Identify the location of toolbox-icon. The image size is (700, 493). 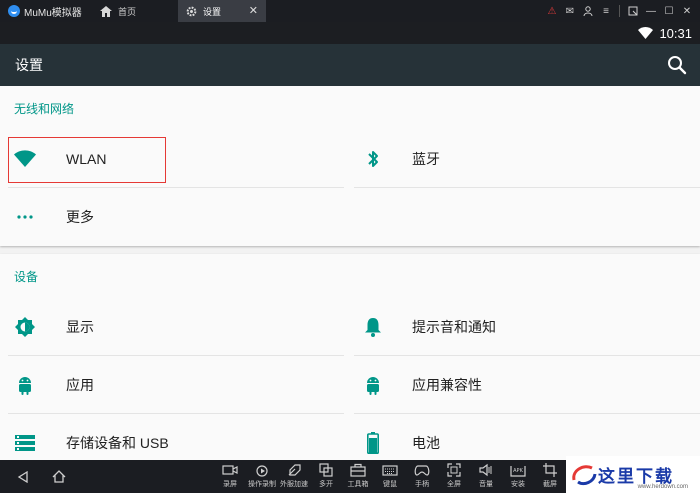
(358, 470).